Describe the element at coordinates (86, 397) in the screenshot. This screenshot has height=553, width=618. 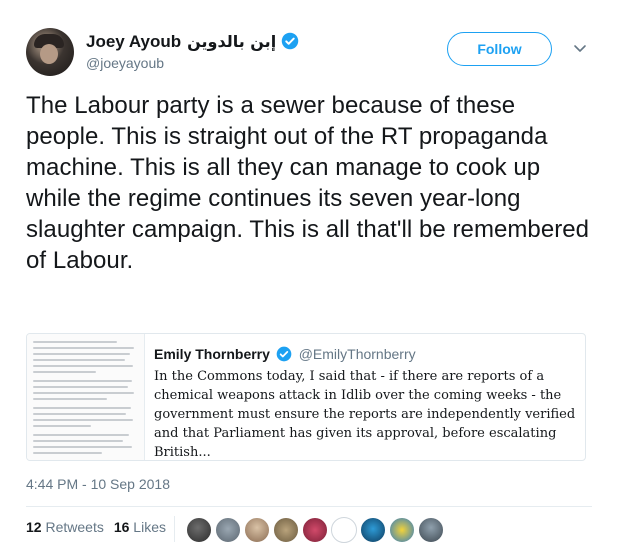
I see `quoted-tweet-document-thumbnail` at that location.